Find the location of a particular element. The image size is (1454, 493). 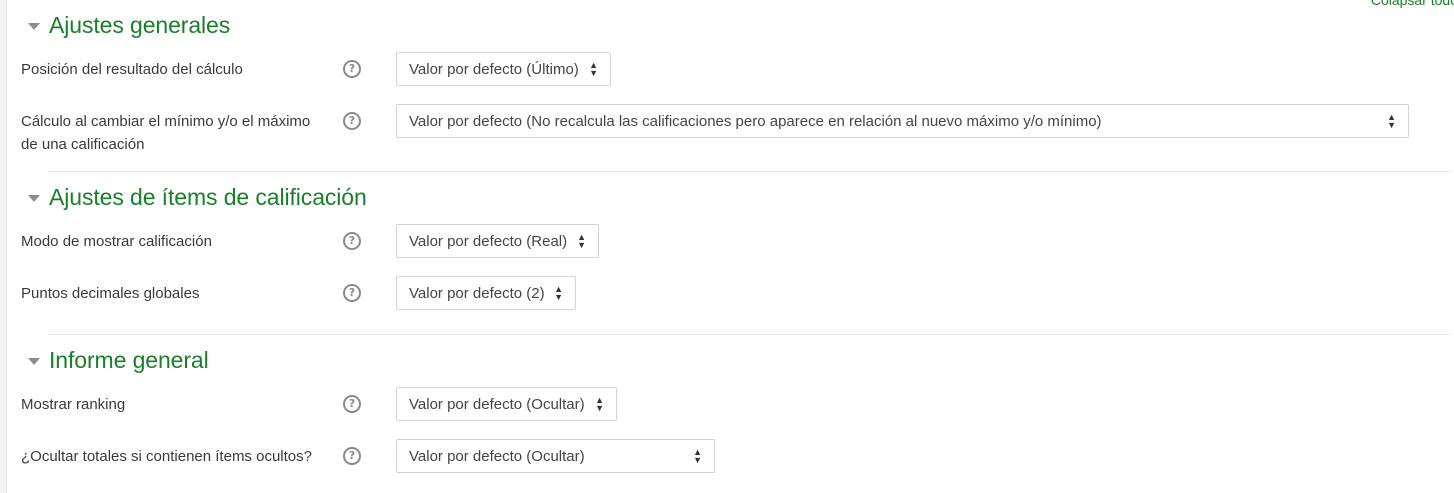

section-header: Ajustes de ítems de calificación is located at coordinates (733, 197).